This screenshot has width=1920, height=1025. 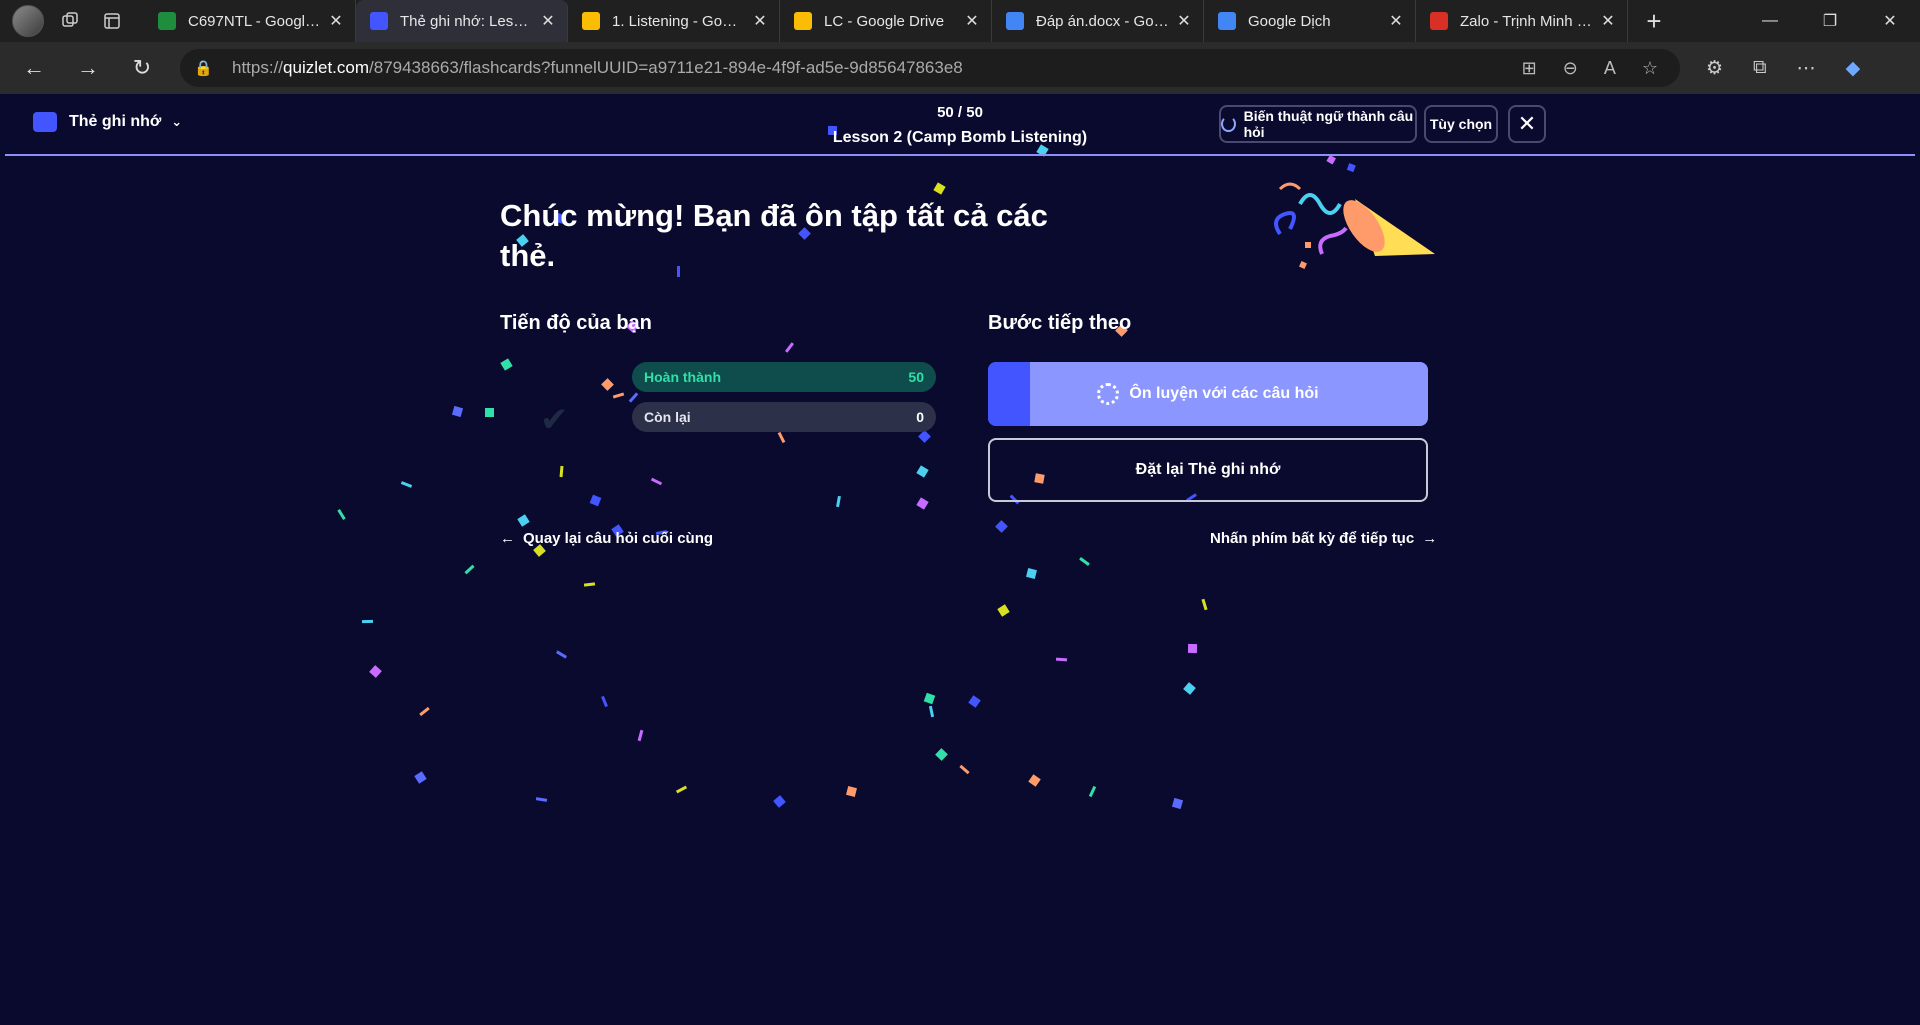 What do you see at coordinates (1714, 68) in the screenshot?
I see `extensions-icon: ⚙` at bounding box center [1714, 68].